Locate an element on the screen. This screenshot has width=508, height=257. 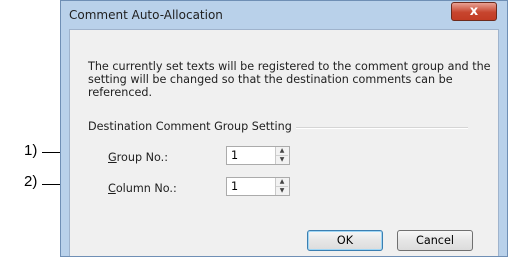
ok-button: OK is located at coordinates (345, 240).